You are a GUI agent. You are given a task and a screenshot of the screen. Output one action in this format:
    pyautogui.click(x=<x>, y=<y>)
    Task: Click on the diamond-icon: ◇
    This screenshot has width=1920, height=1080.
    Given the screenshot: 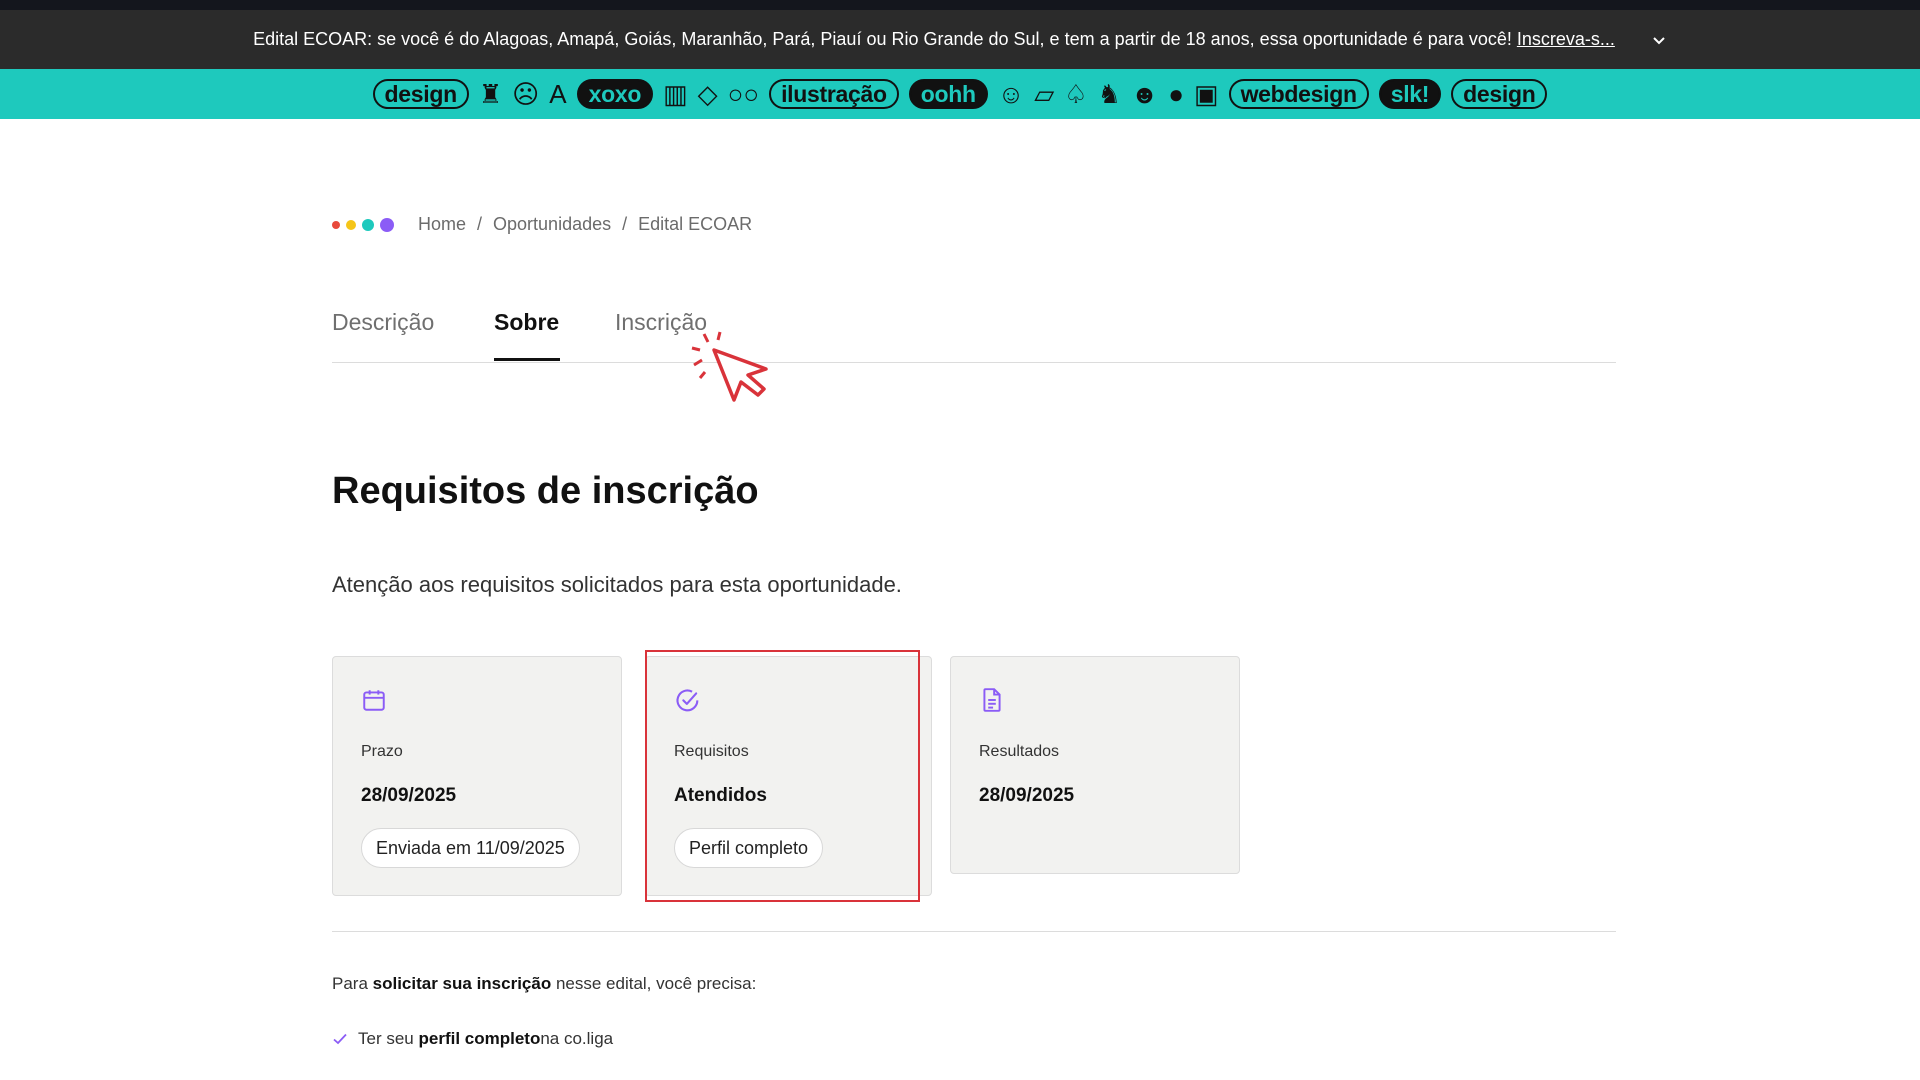 What is the action you would take?
    pyautogui.click(x=707, y=94)
    